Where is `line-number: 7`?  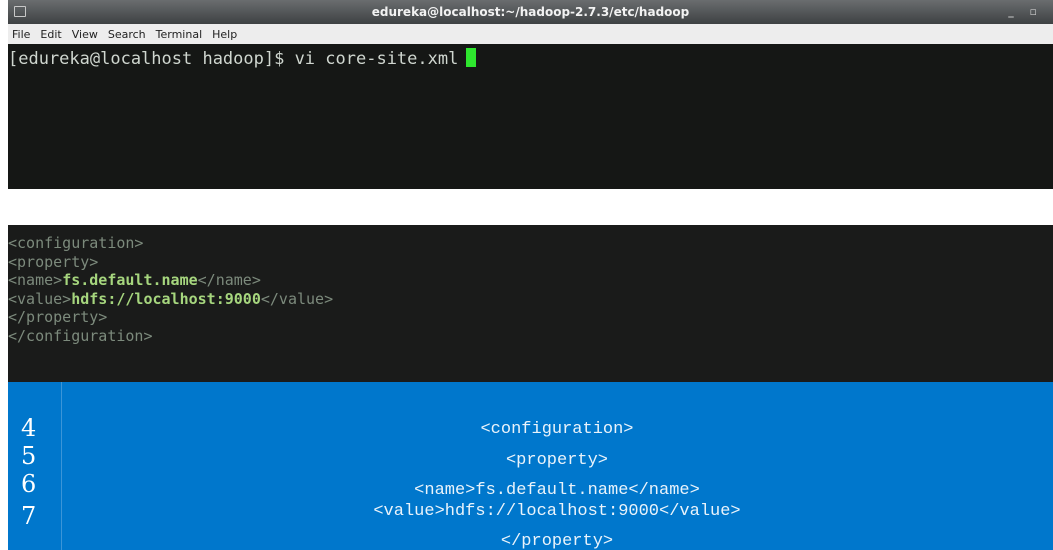 line-number: 7 is located at coordinates (29, 516).